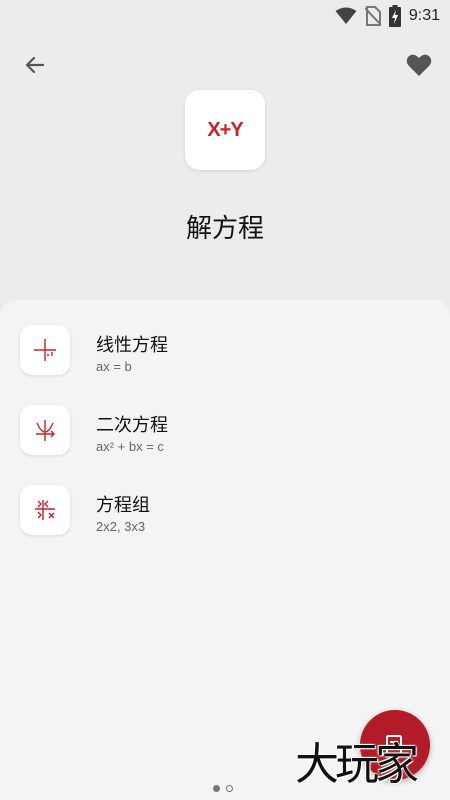 The image size is (450, 800). Describe the element at coordinates (132, 345) in the screenshot. I see `list-item-title: 线性方程` at that location.